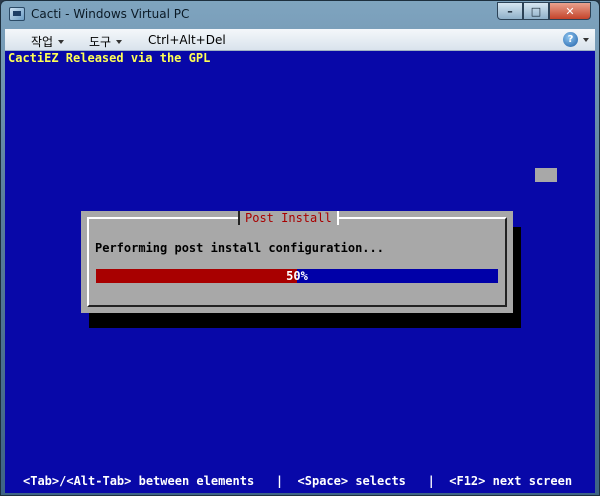 The height and width of the screenshot is (496, 600). I want to click on menu-action: 작업, so click(48, 41).